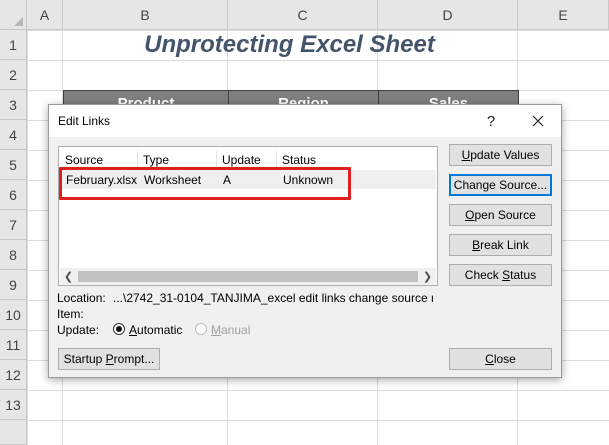  What do you see at coordinates (205, 183) in the screenshot?
I see `highlight-annotation` at bounding box center [205, 183].